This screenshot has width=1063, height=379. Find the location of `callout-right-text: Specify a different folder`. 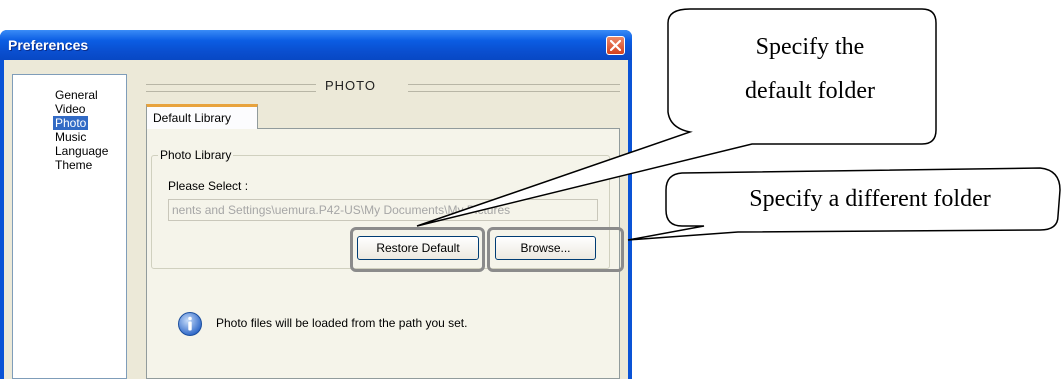

callout-right-text: Specify a different folder is located at coordinates (870, 199).